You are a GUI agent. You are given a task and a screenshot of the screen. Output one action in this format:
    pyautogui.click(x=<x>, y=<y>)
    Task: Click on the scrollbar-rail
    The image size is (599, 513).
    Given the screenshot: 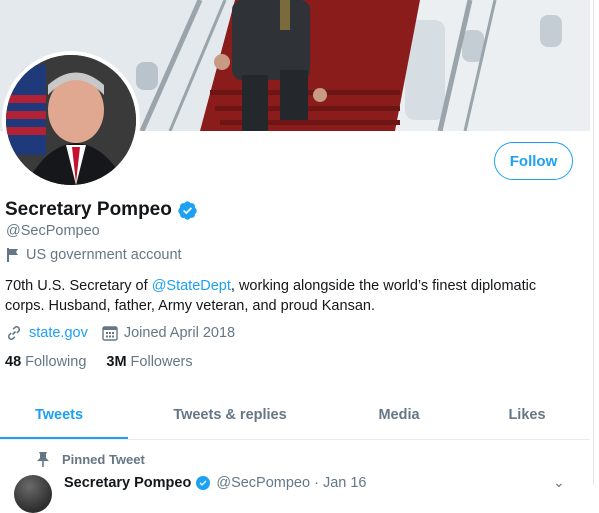 What is the action you would take?
    pyautogui.click(x=593, y=242)
    